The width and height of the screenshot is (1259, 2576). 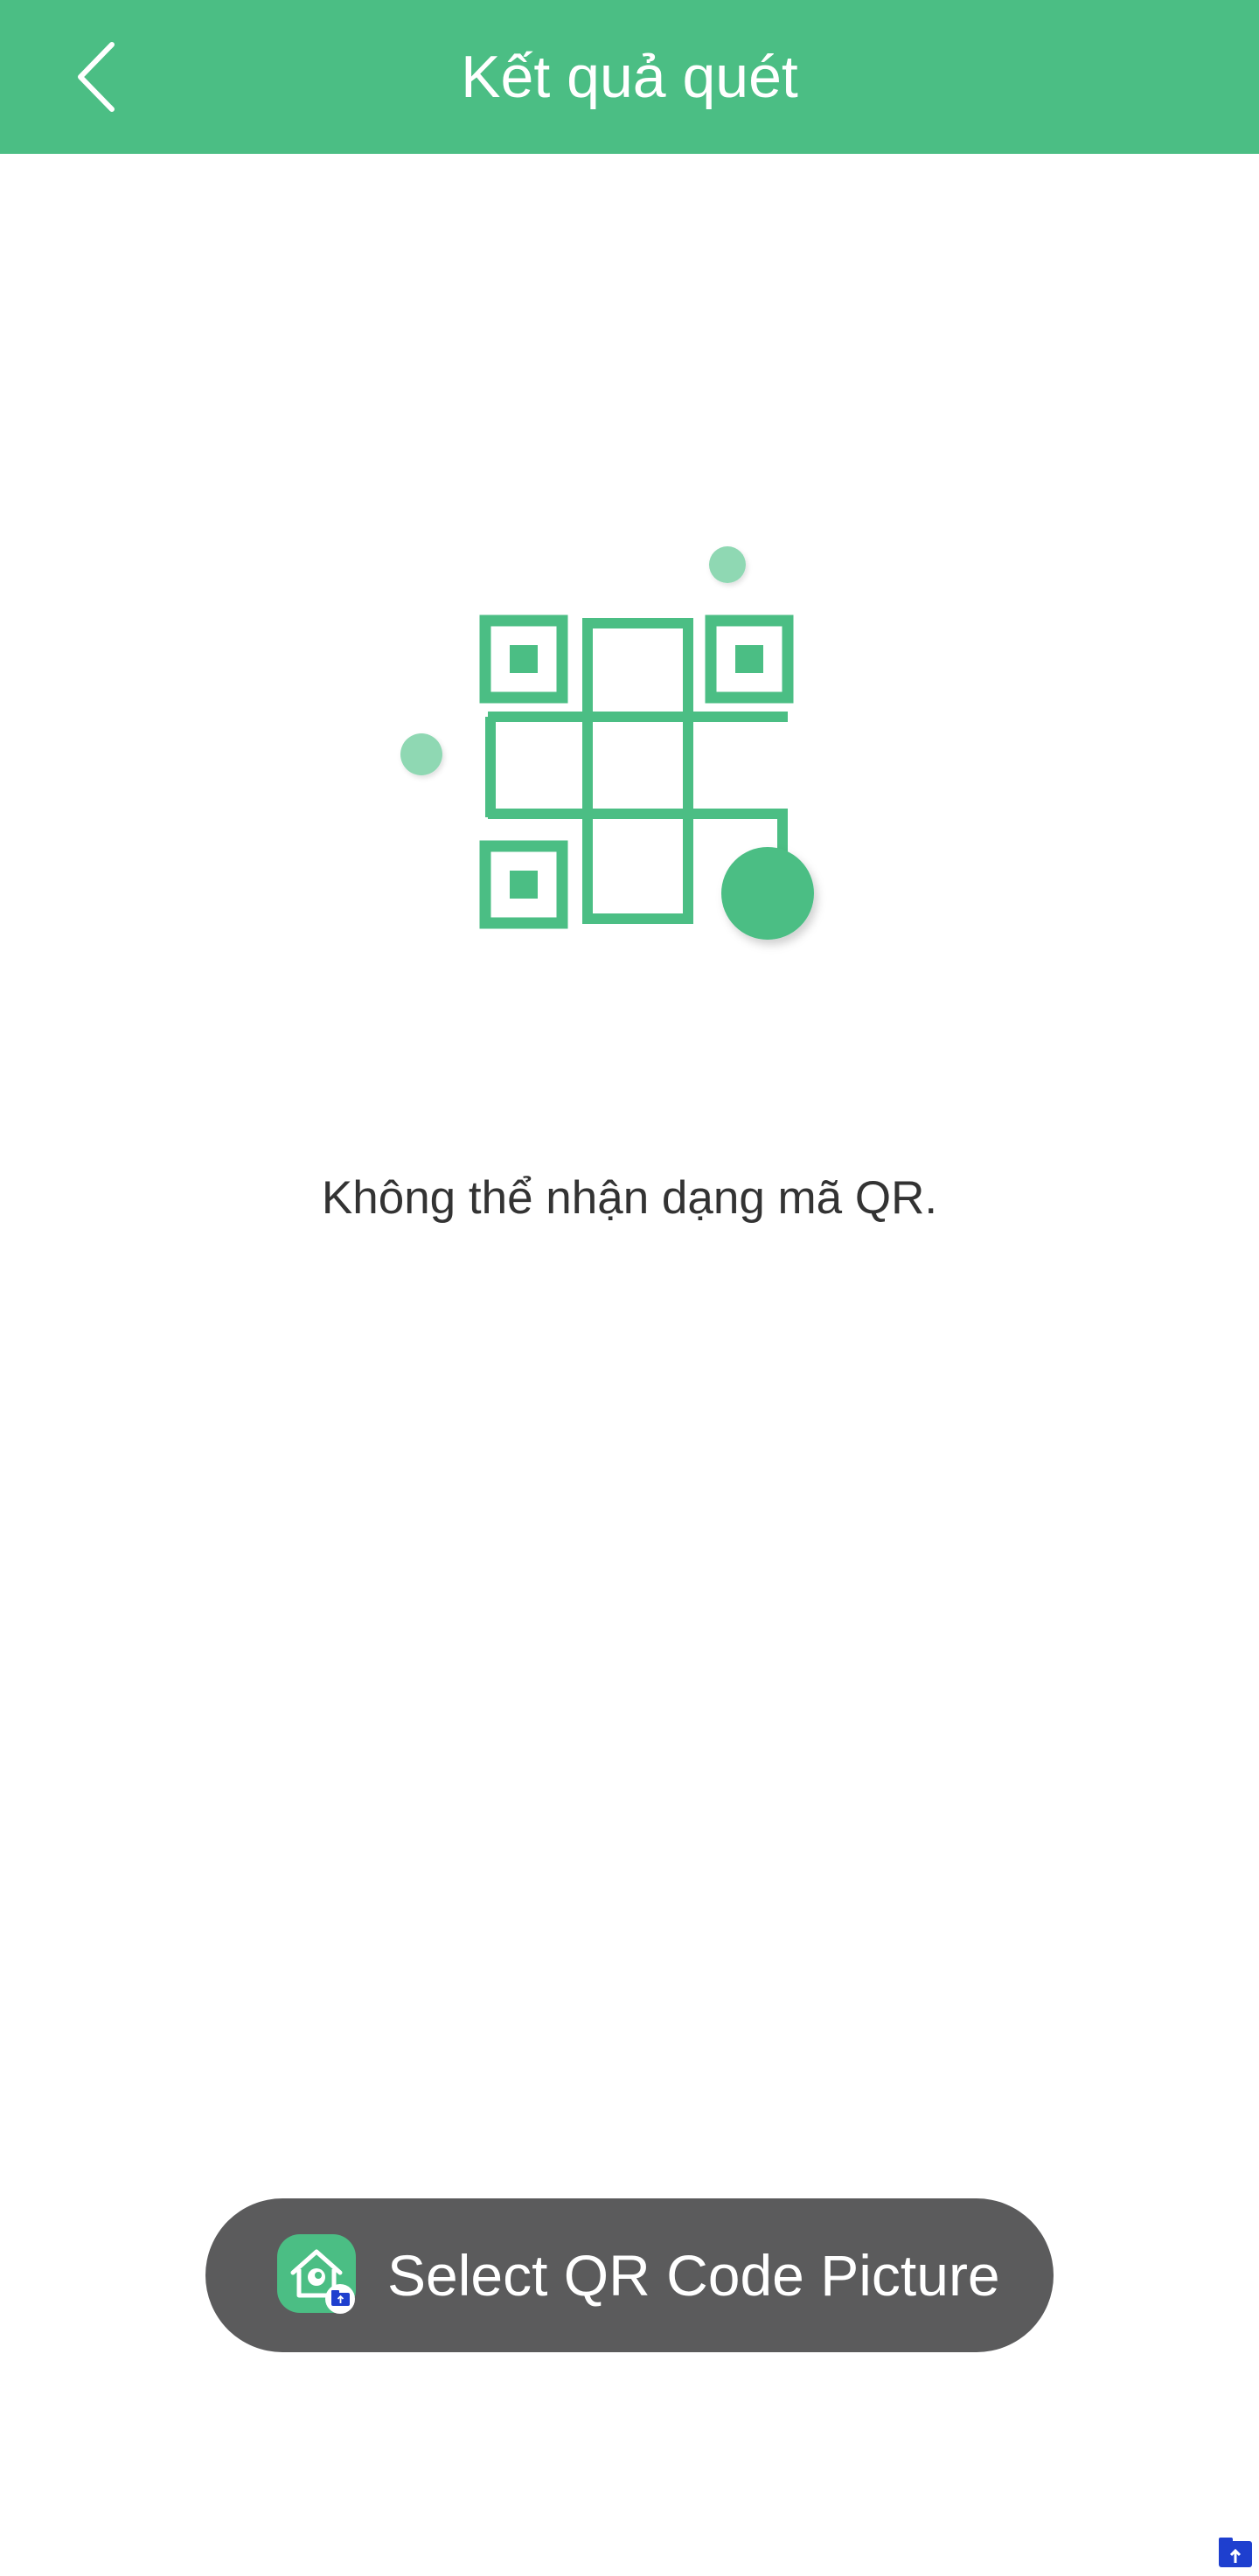 What do you see at coordinates (693, 2275) in the screenshot?
I see `select-button-label: Select QR Code Picture` at bounding box center [693, 2275].